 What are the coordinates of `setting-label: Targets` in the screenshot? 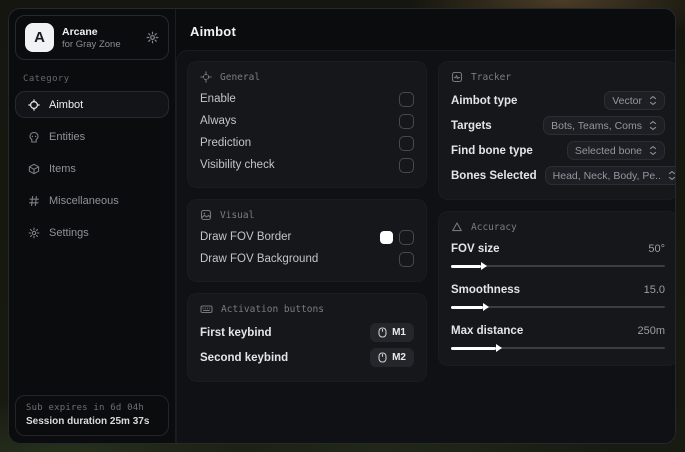 It's located at (471, 125).